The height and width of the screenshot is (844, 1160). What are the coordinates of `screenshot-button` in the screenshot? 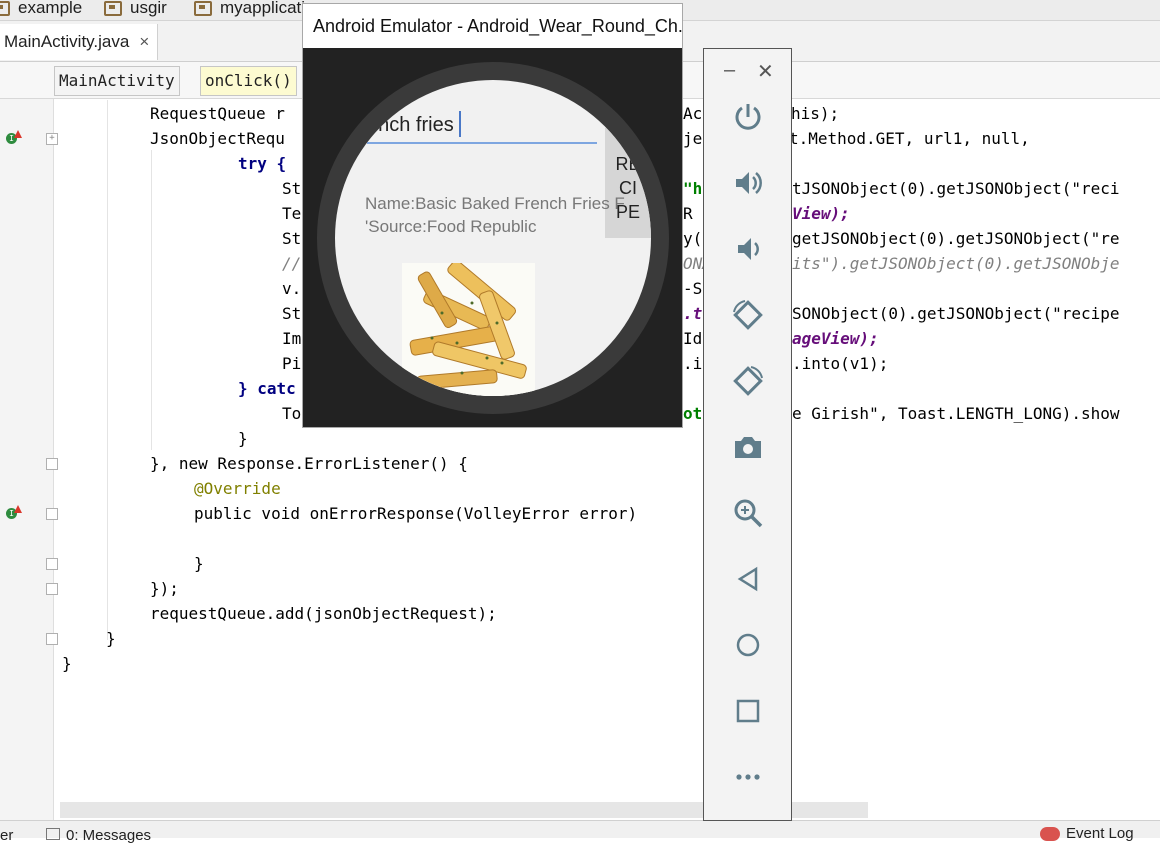 It's located at (748, 447).